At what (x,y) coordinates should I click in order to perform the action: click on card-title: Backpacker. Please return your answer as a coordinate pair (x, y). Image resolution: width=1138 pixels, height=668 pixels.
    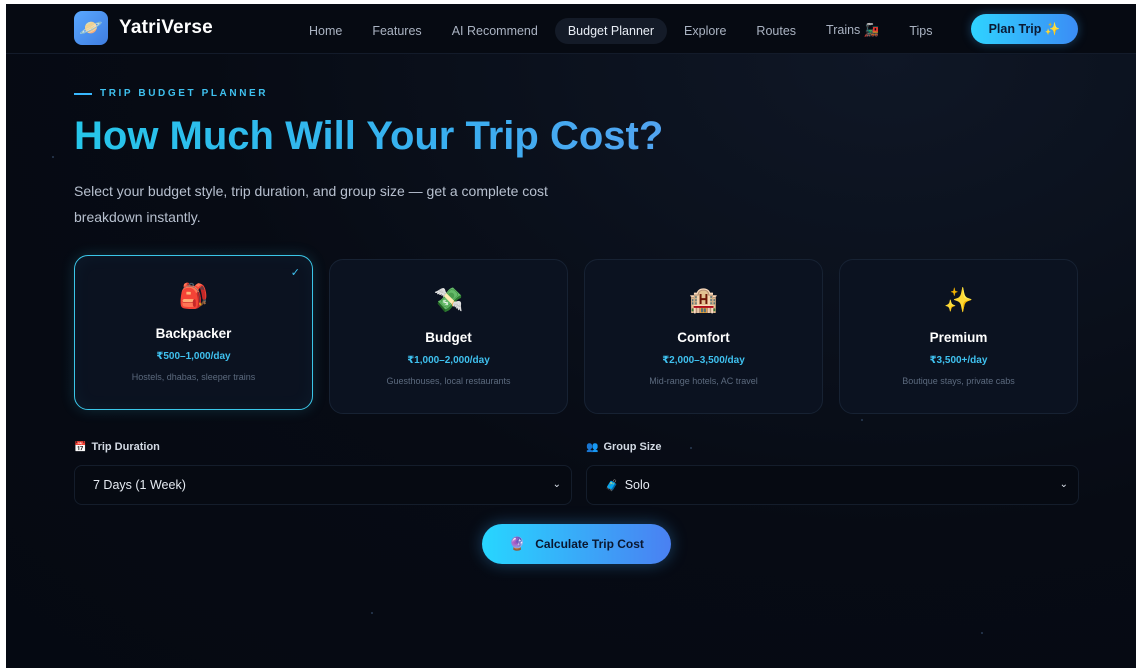
    Looking at the image, I should click on (193, 333).